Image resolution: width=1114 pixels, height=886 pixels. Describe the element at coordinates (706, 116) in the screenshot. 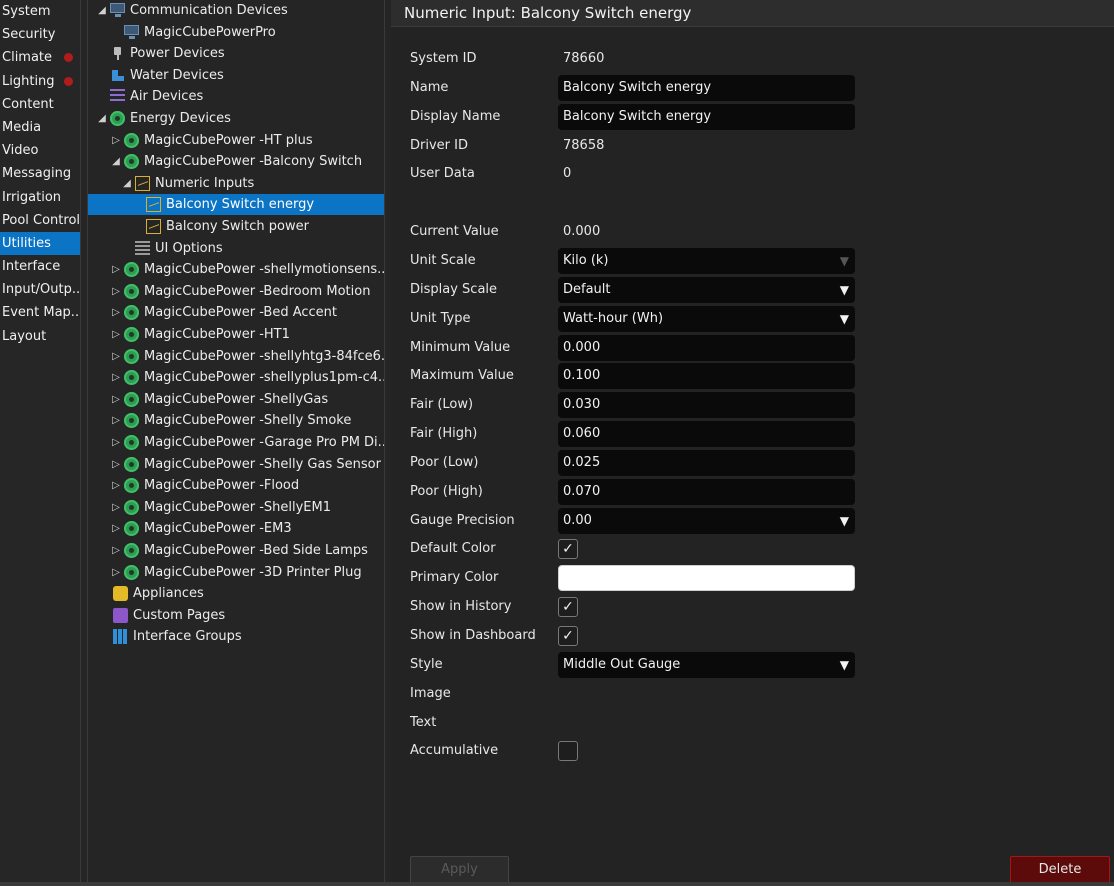

I see `display-name-input: Balcony Switch energy` at that location.